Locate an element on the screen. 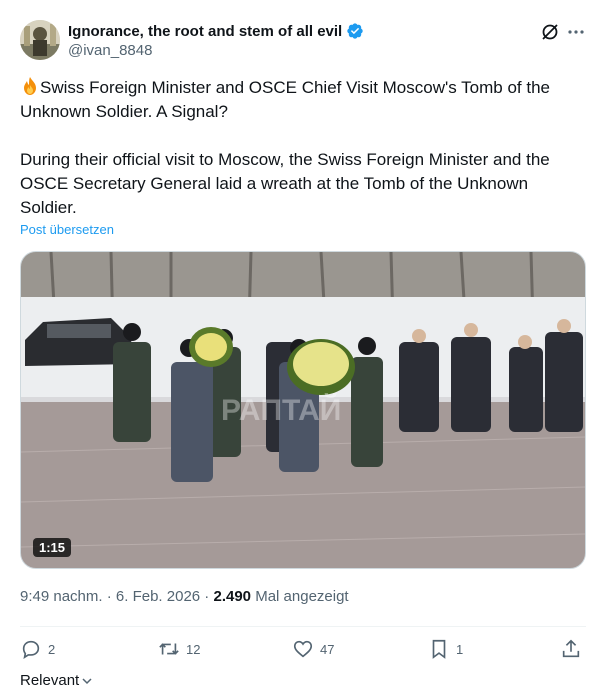 This screenshot has height=698, width=615. like-count: 47 is located at coordinates (327, 649).